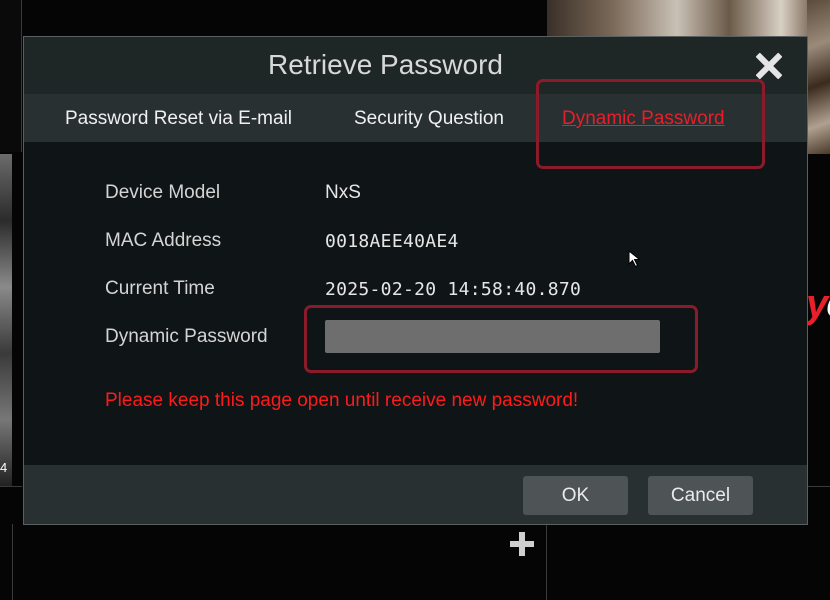 The height and width of the screenshot is (600, 830). What do you see at coordinates (163, 240) in the screenshot?
I see `mac-address-label: MAC Address` at bounding box center [163, 240].